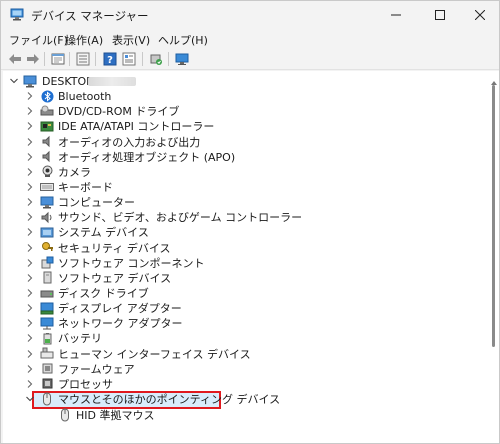  Describe the element at coordinates (84, 40) in the screenshot. I see `menu-action: 操作(A)` at that location.